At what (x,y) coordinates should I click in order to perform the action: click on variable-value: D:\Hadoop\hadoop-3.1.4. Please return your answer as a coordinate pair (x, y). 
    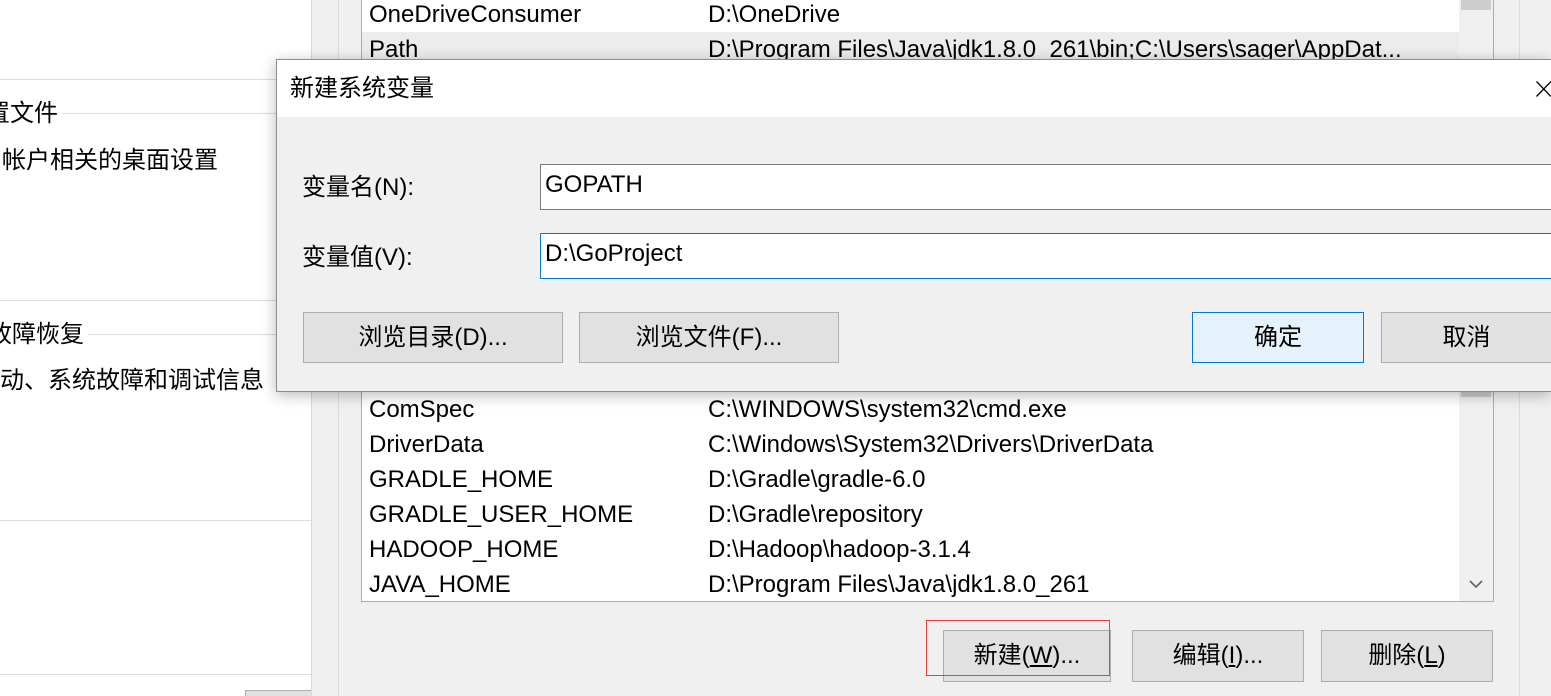
    Looking at the image, I should click on (839, 549).